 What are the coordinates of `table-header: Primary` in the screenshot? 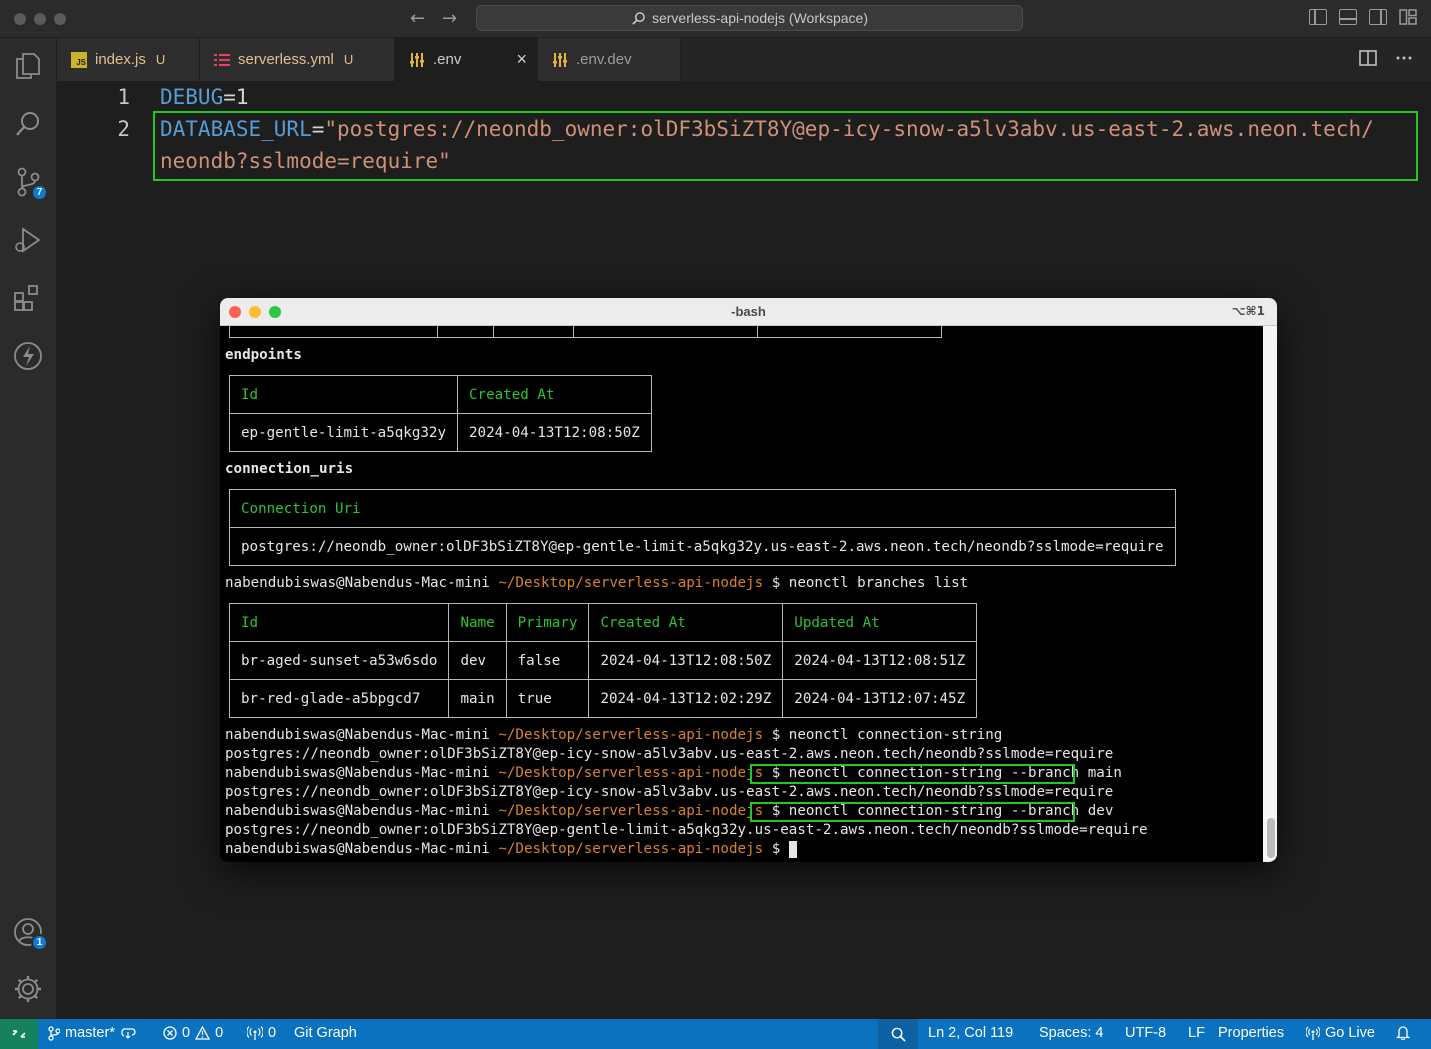 It's located at (547, 622).